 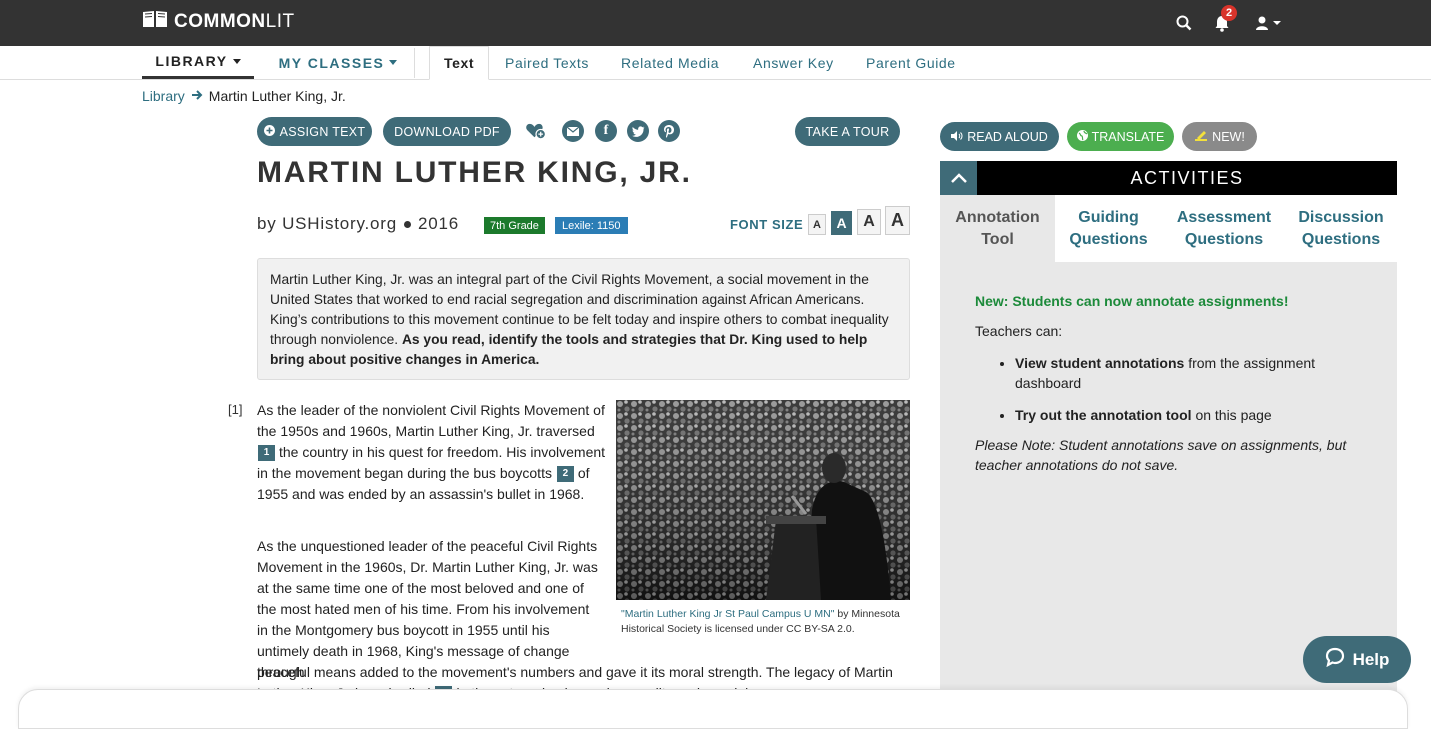 I want to click on font-size-medium-button: A, so click(x=841, y=223).